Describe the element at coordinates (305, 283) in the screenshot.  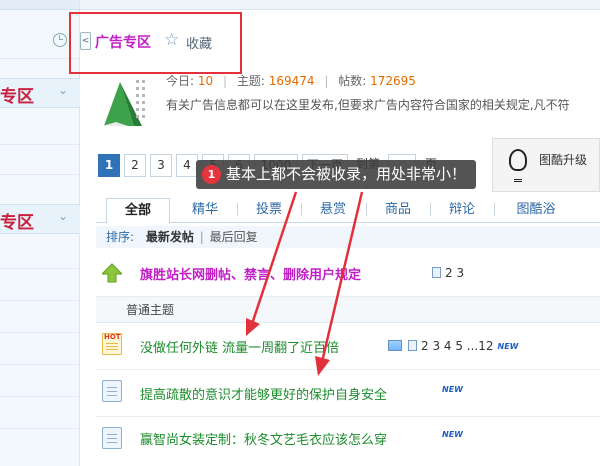
I see `annotation-arrows` at that location.